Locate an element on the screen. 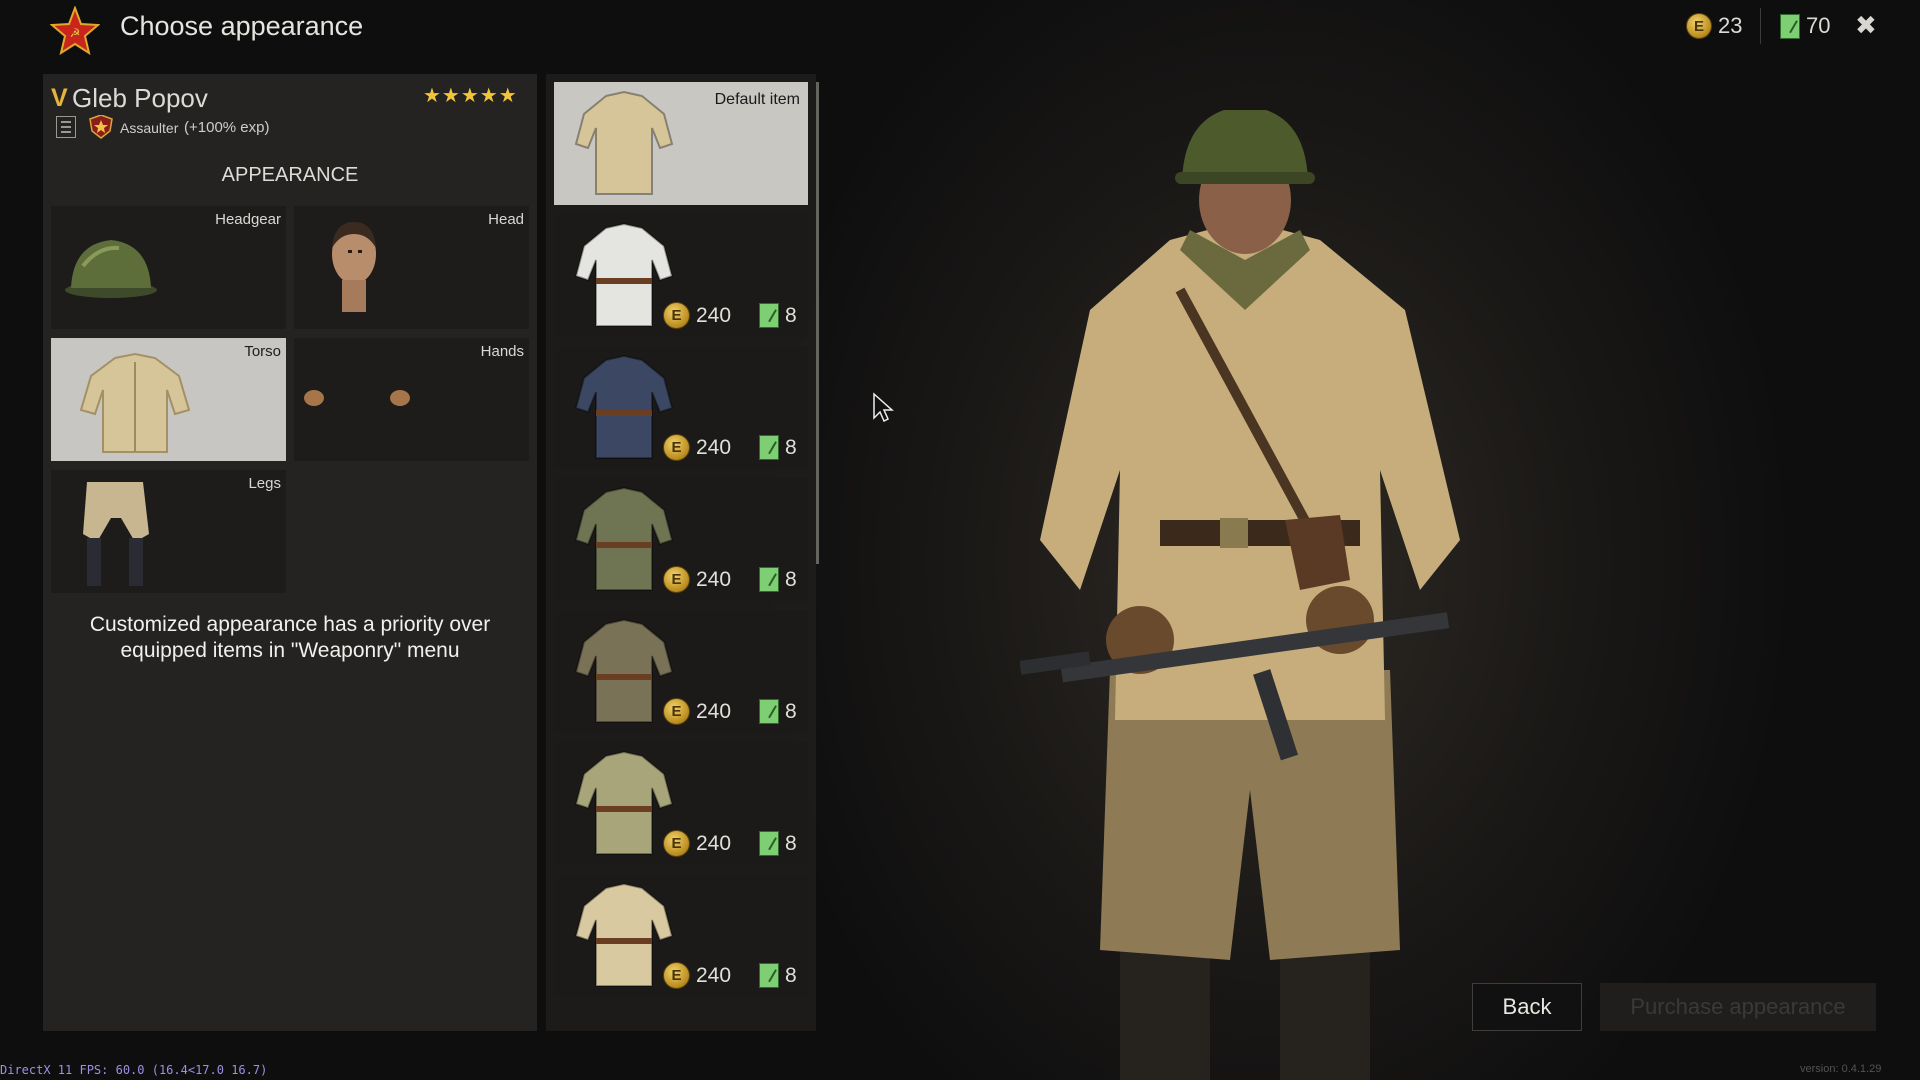 The image size is (1920, 1080). slot-head: Head is located at coordinates (411, 267).